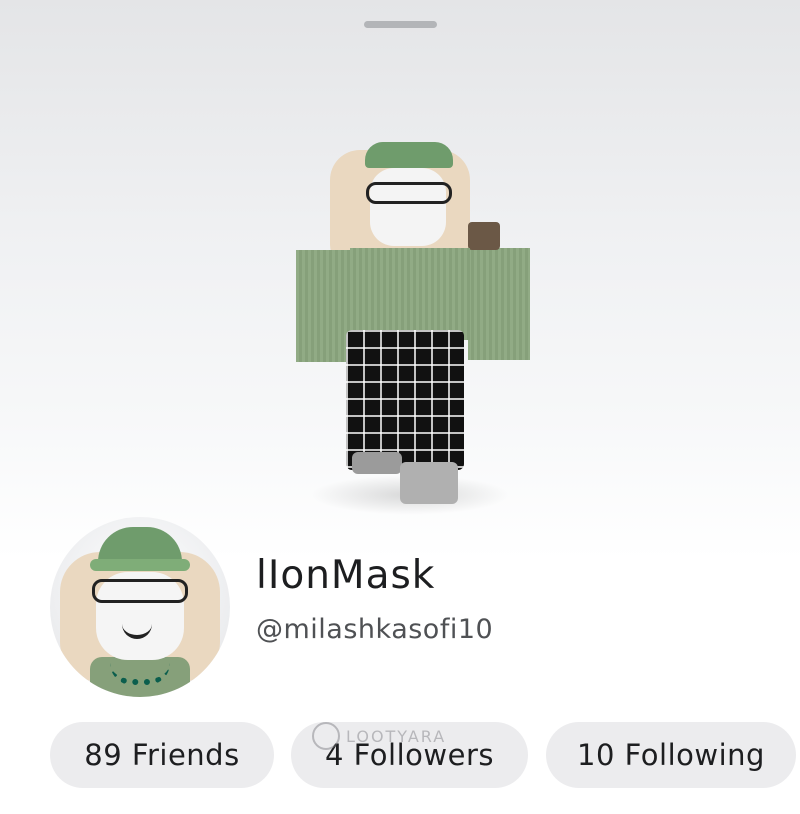  I want to click on figure-head, so click(408, 207).